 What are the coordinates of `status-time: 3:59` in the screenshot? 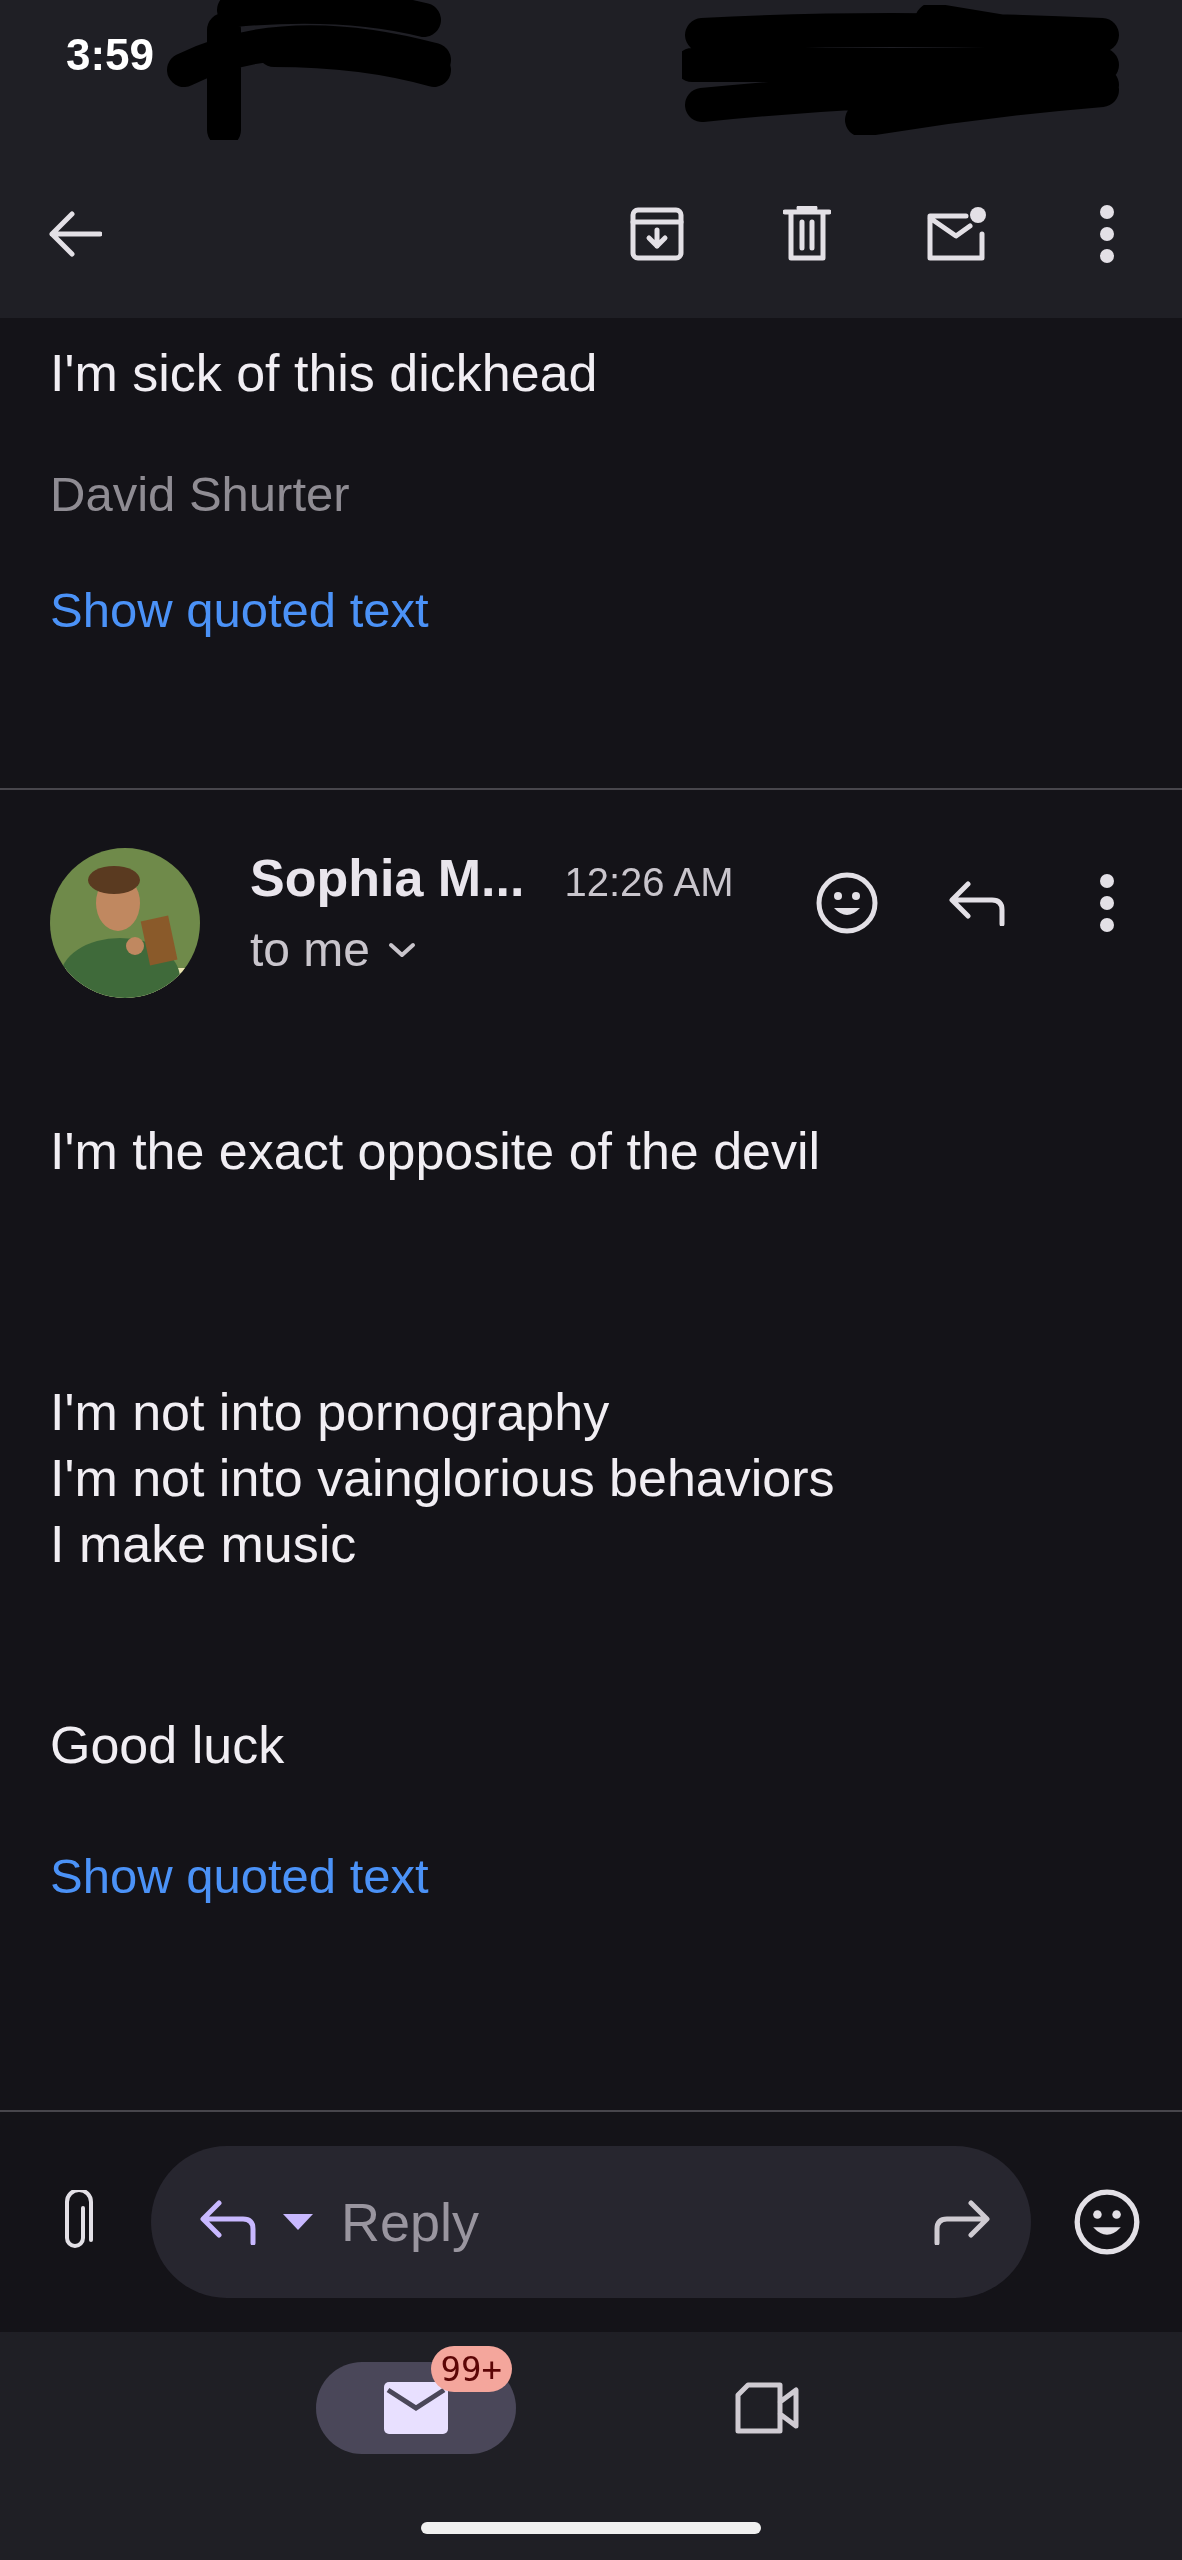 It's located at (110, 55).